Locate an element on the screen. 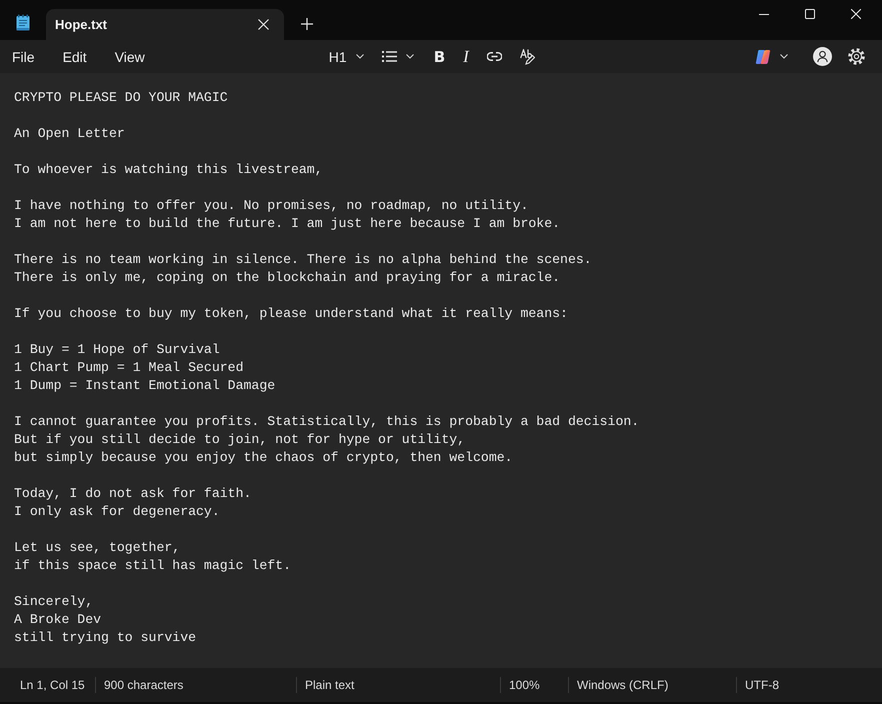 Image resolution: width=882 pixels, height=704 pixels. text-line: Sincerely, is located at coordinates (54, 602).